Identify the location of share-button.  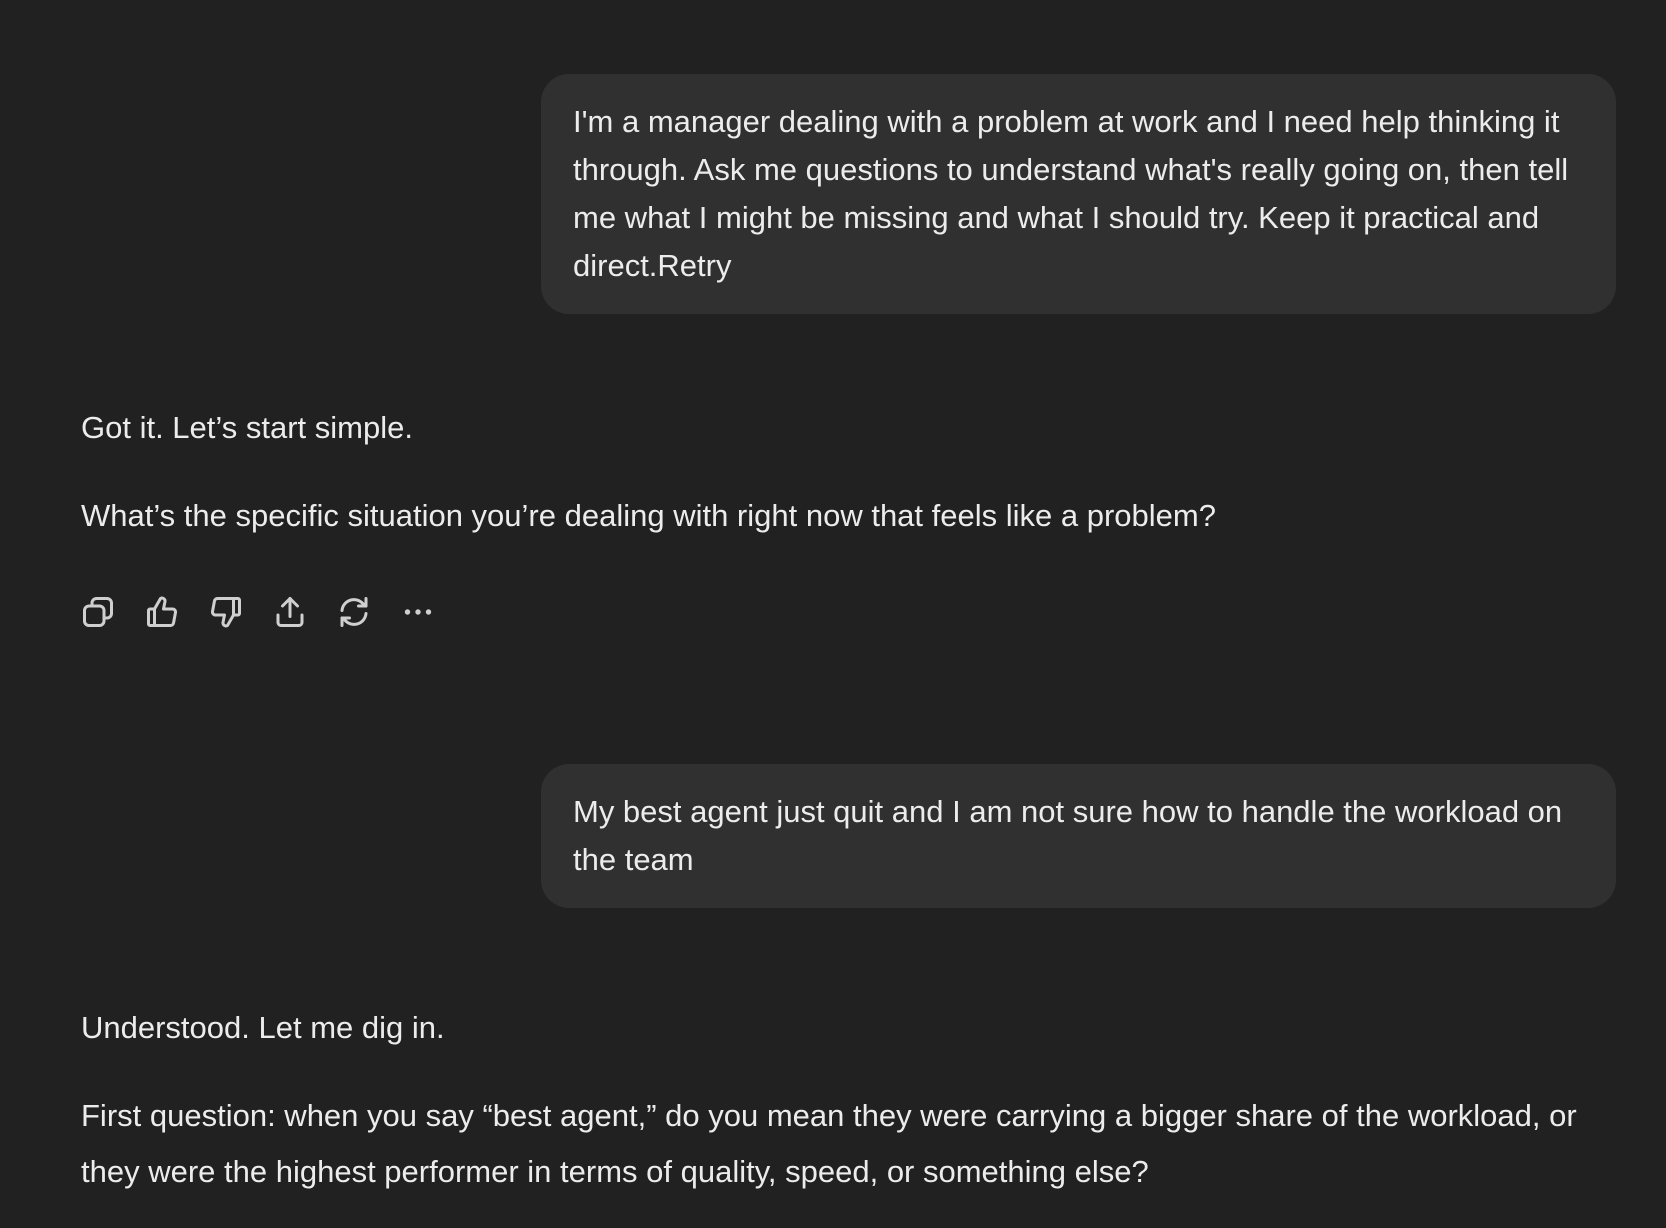
(290, 612).